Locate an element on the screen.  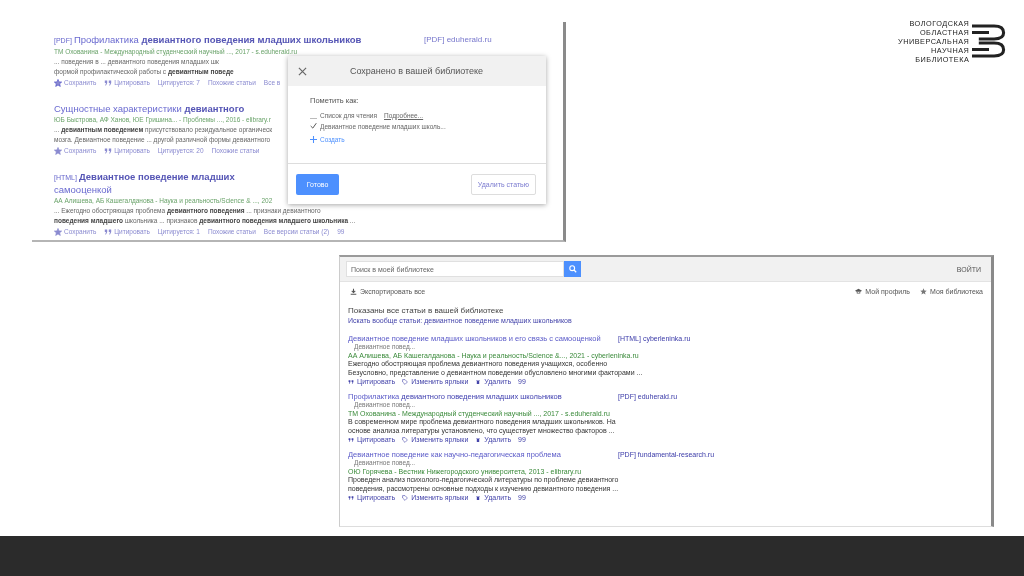
source-link: [PDF] eduherald.ru is located at coordinates (458, 39).